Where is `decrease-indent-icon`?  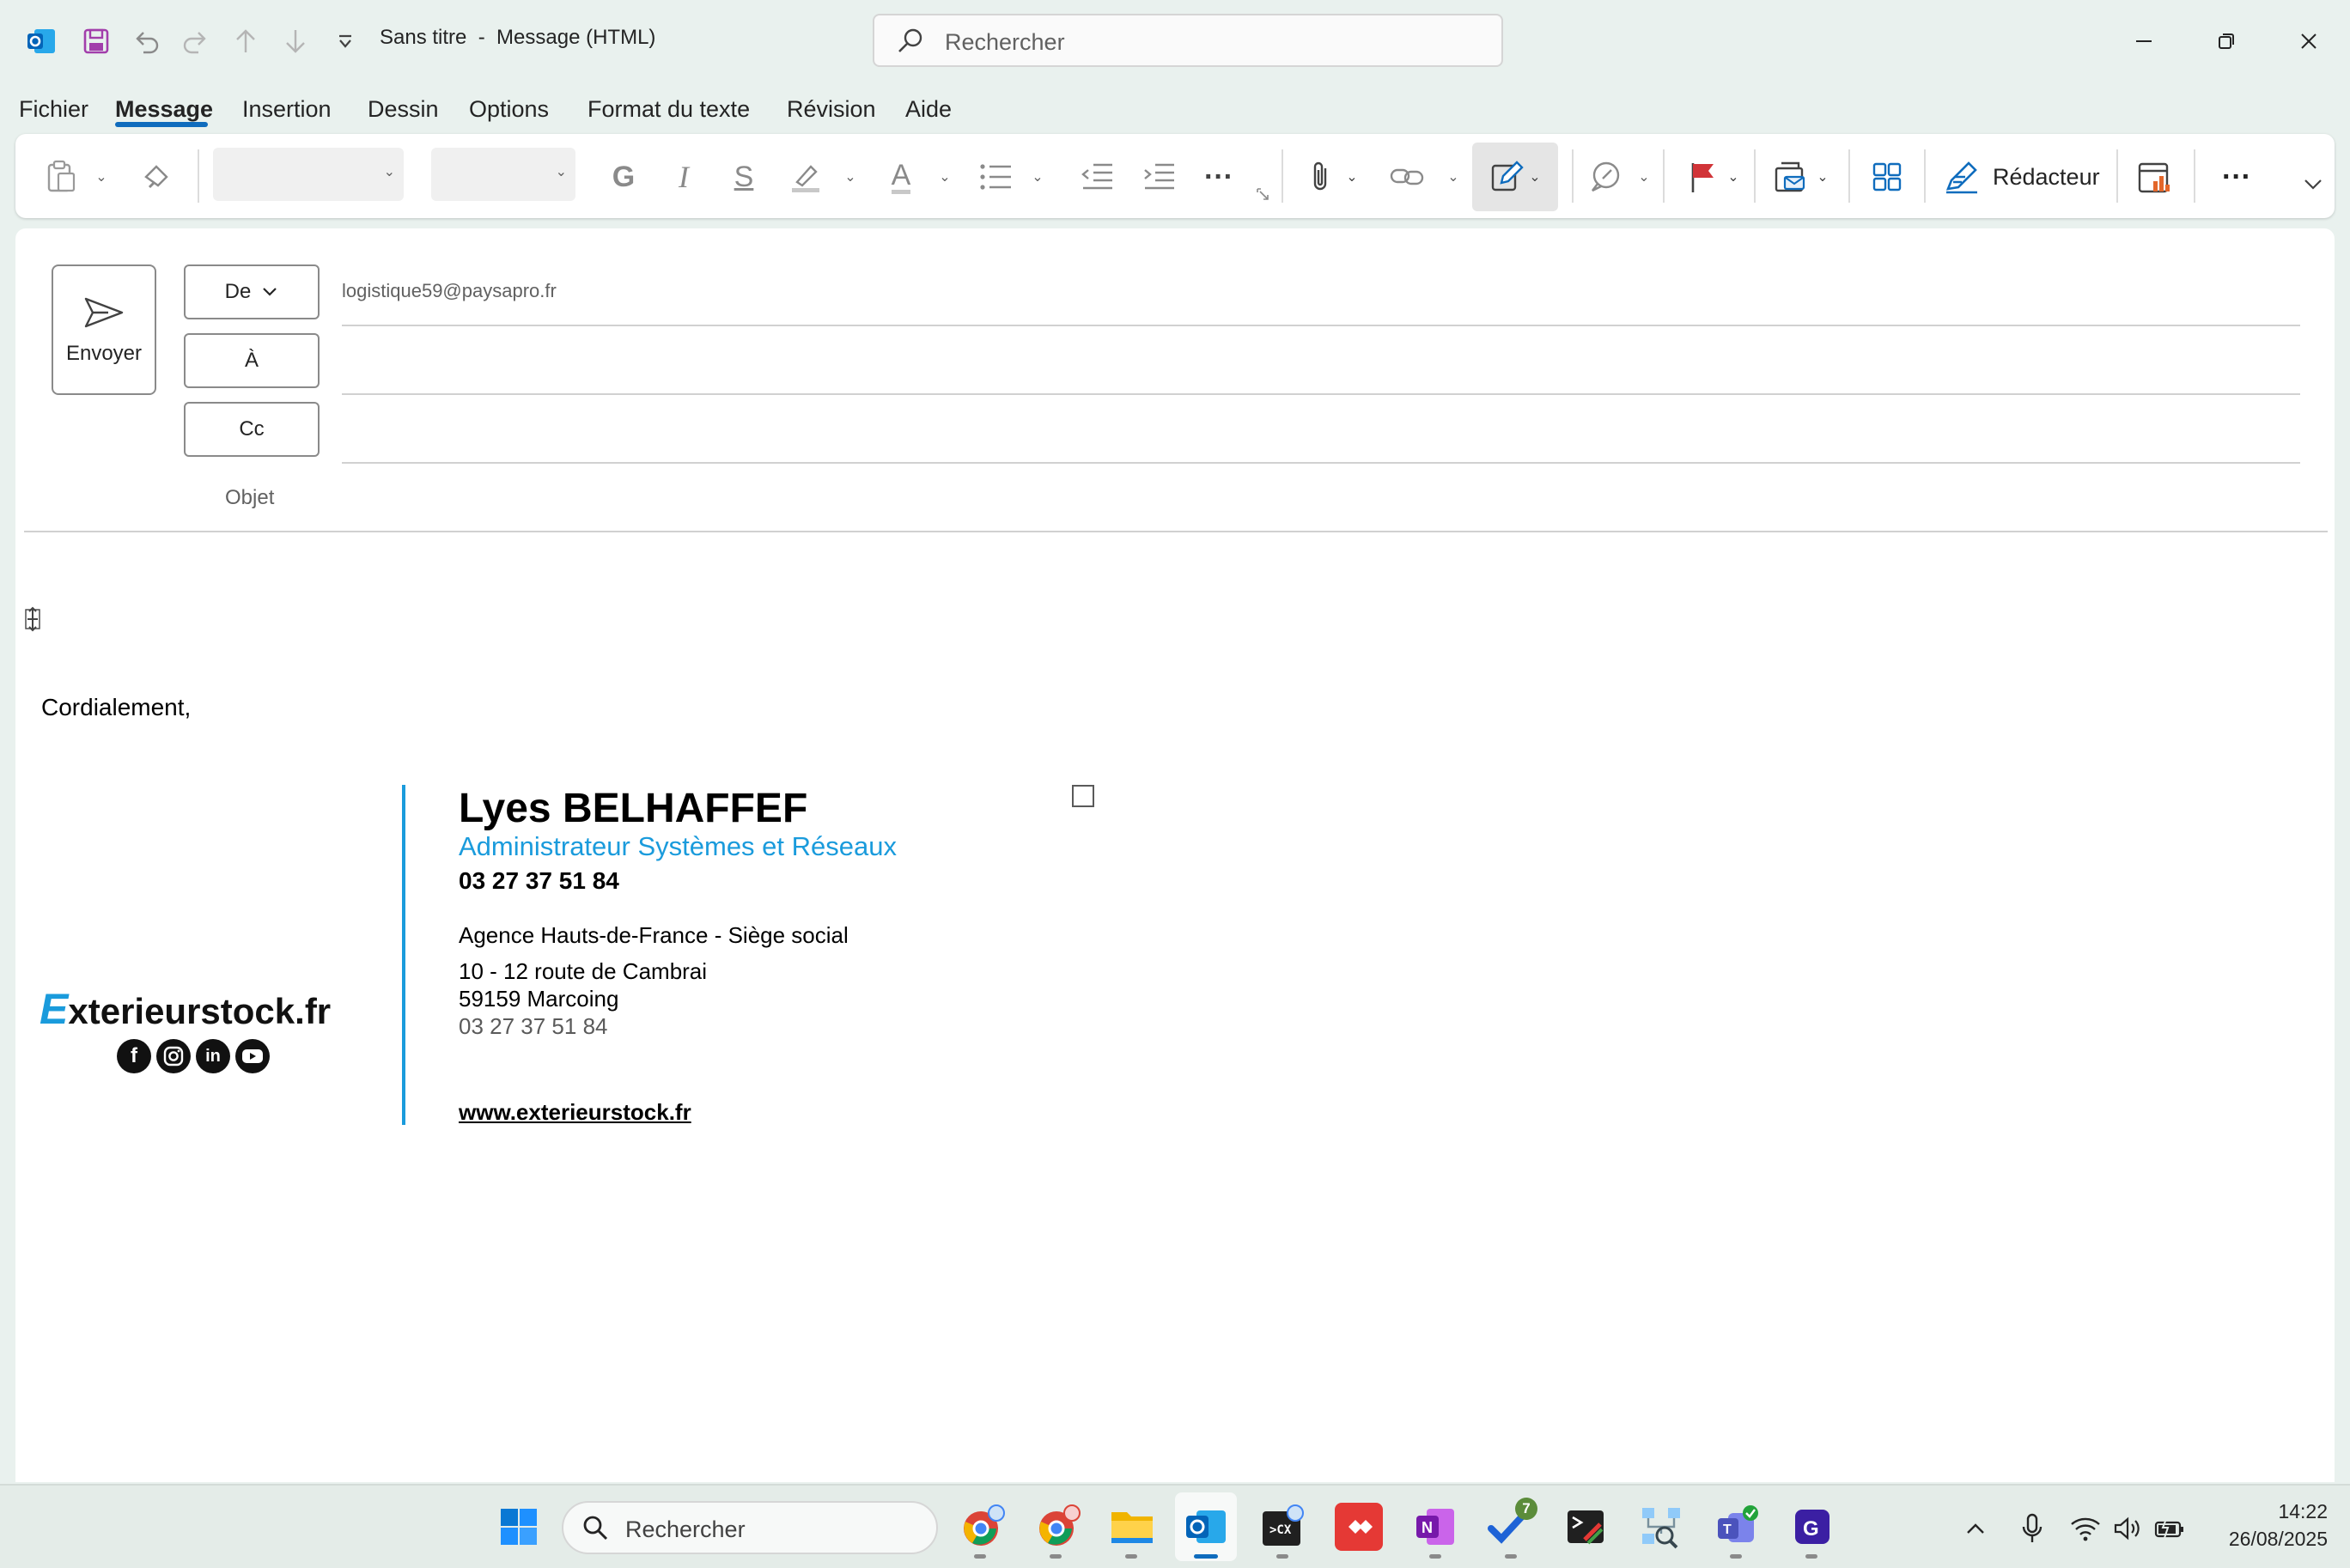 decrease-indent-icon is located at coordinates (1097, 177).